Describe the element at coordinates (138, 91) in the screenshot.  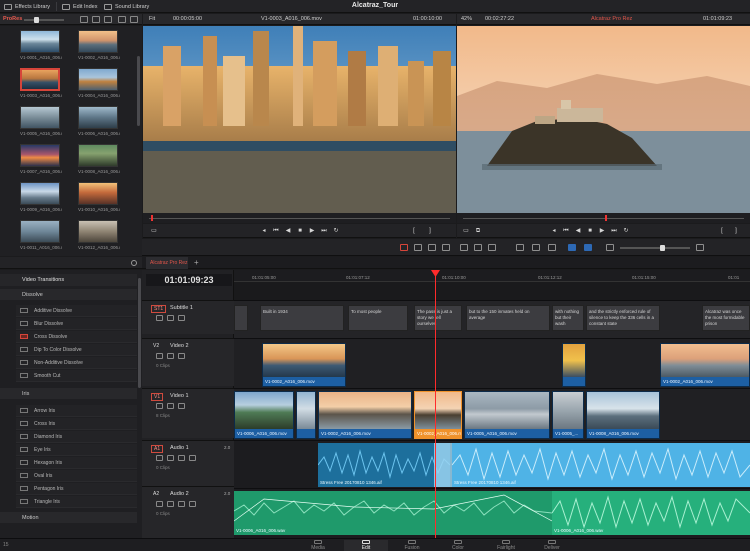
I see `media-pool-scrollbar` at that location.